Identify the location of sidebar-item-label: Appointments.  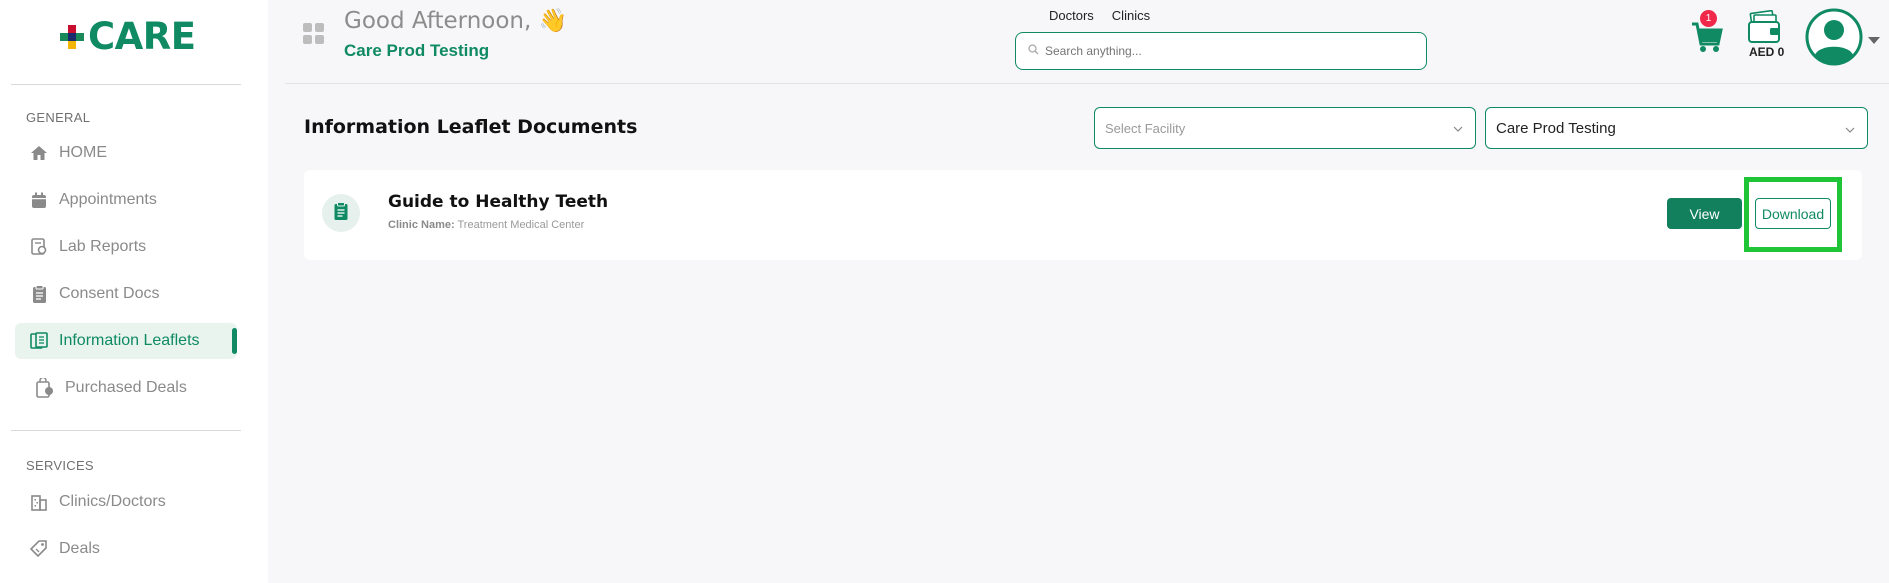
(108, 199).